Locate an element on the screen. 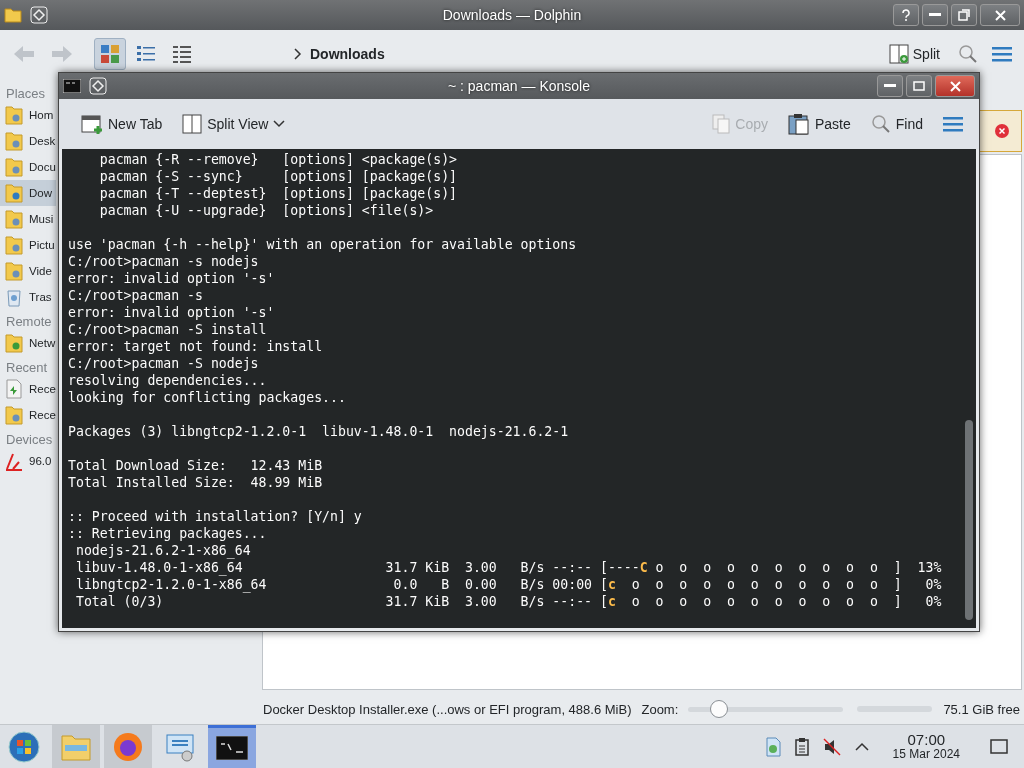  place-item: Desk is located at coordinates (28, 141).